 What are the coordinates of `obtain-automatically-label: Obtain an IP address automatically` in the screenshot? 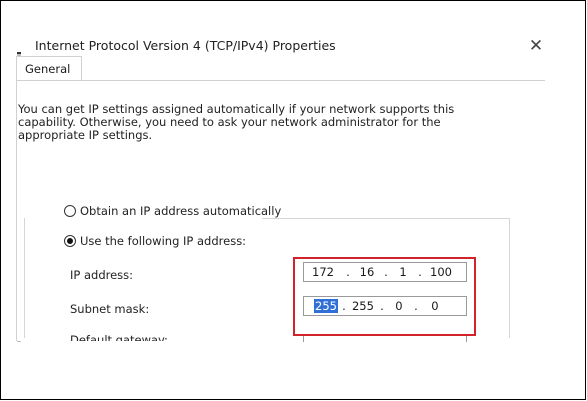 It's located at (181, 211).